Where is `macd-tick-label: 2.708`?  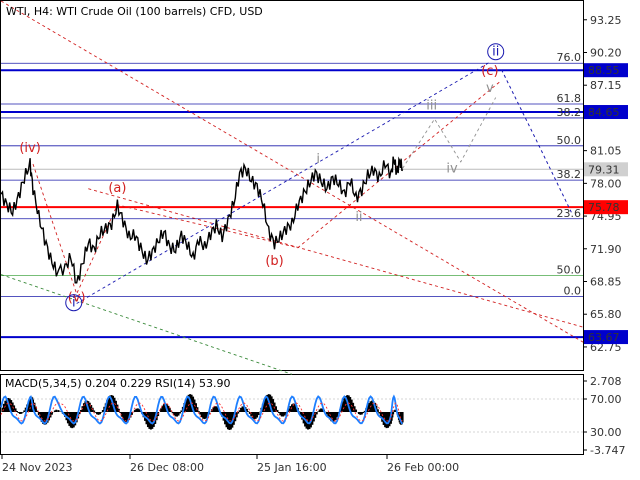 macd-tick-label: 2.708 is located at coordinates (606, 381).